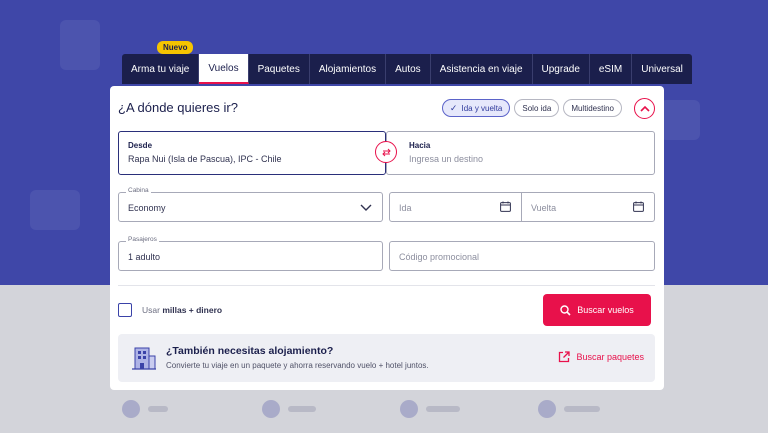  I want to click on search-flights-button: Buscar vuelos, so click(597, 310).